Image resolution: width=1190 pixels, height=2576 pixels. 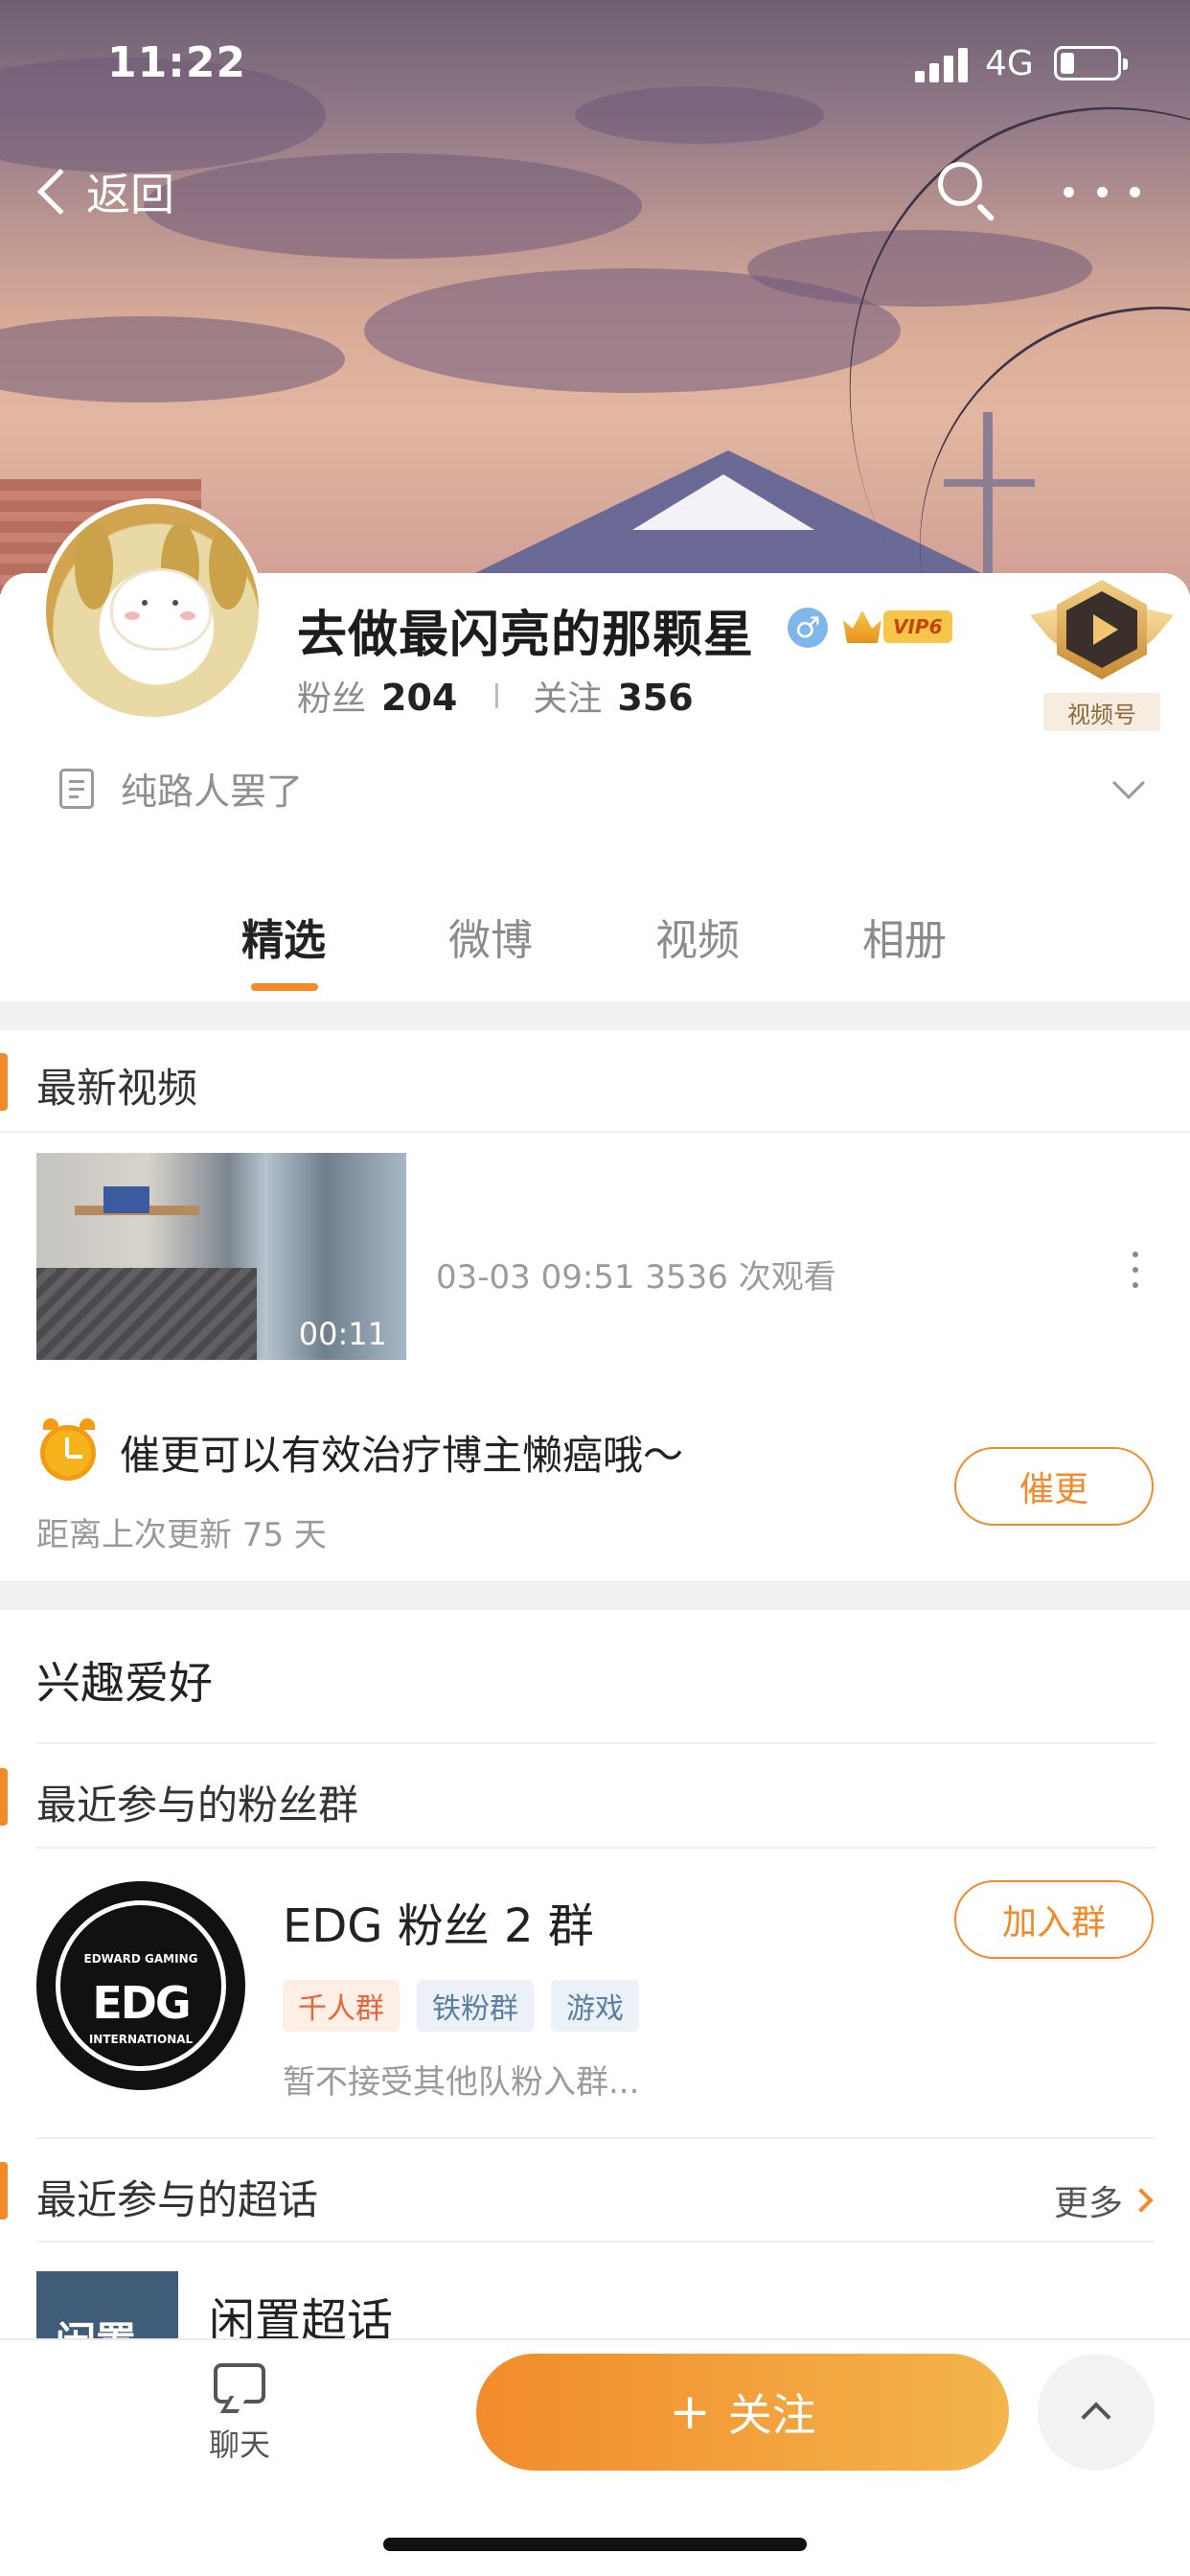 What do you see at coordinates (1141, 2200) in the screenshot?
I see `chevron-right-icon` at bounding box center [1141, 2200].